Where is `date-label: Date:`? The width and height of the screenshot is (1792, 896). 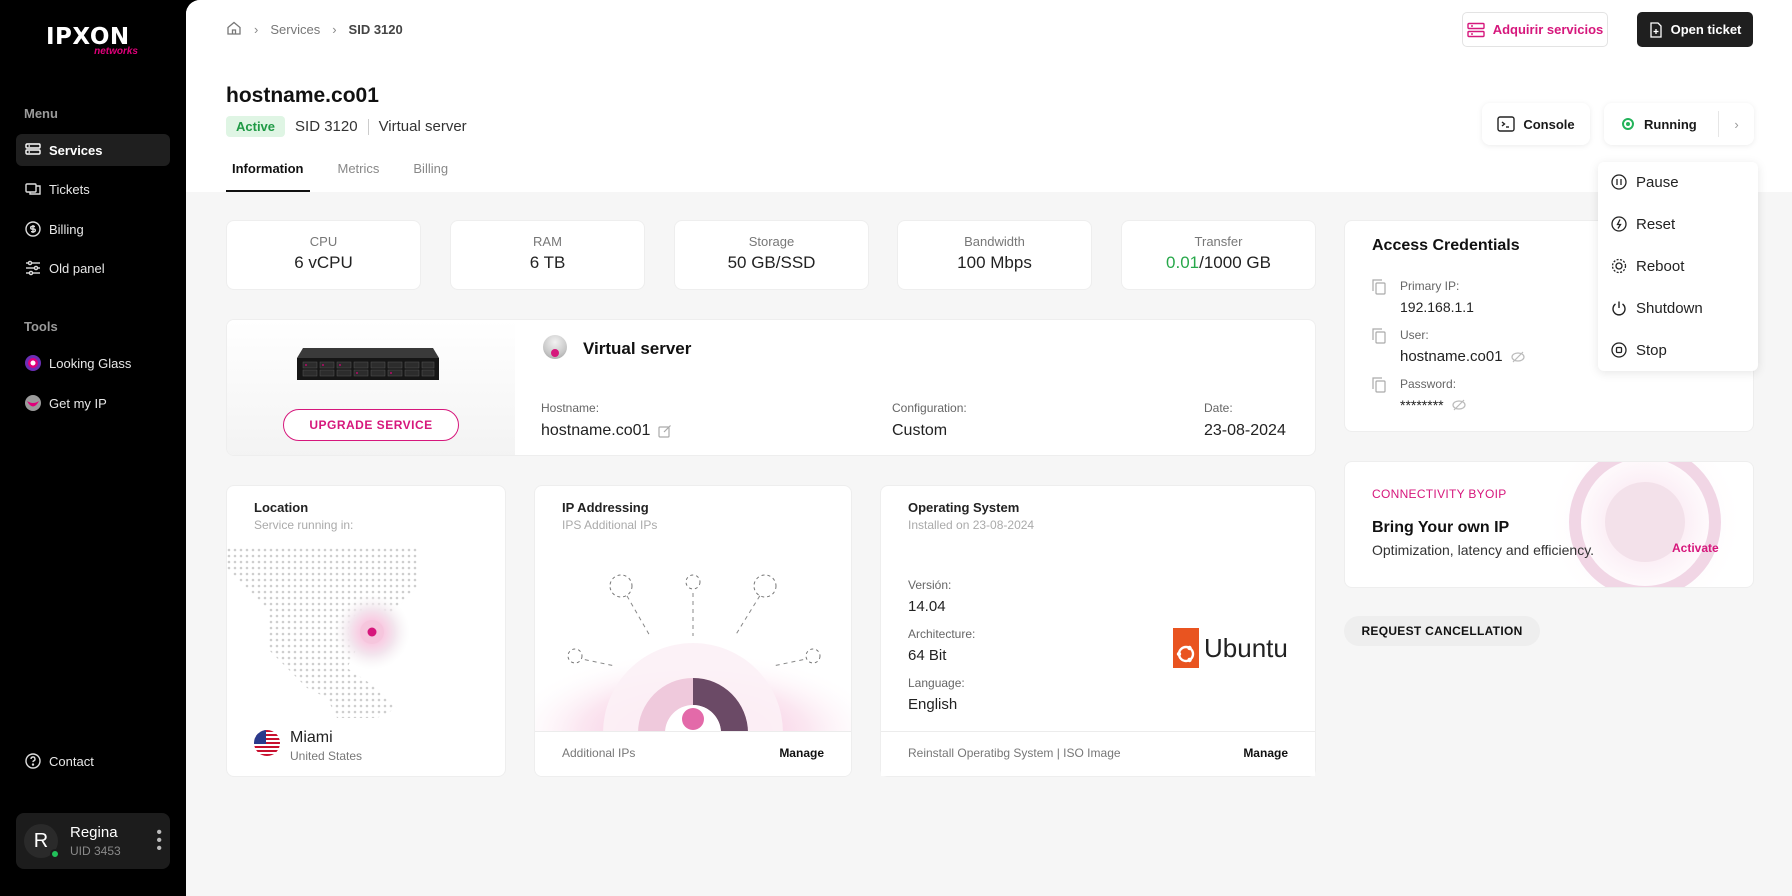 date-label: Date: is located at coordinates (1218, 408).